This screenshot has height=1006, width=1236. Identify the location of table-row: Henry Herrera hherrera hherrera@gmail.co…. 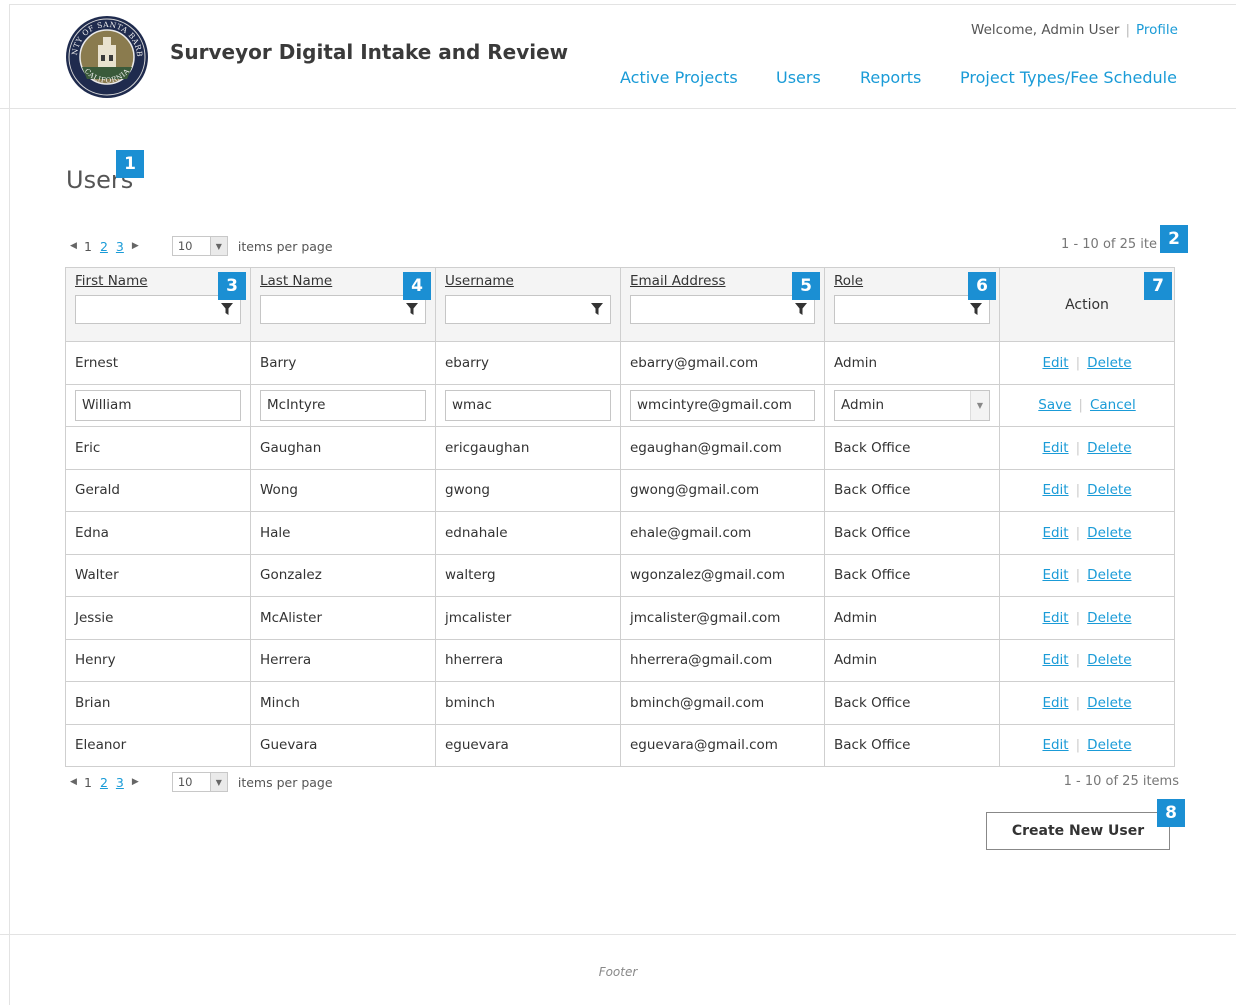
(620, 660).